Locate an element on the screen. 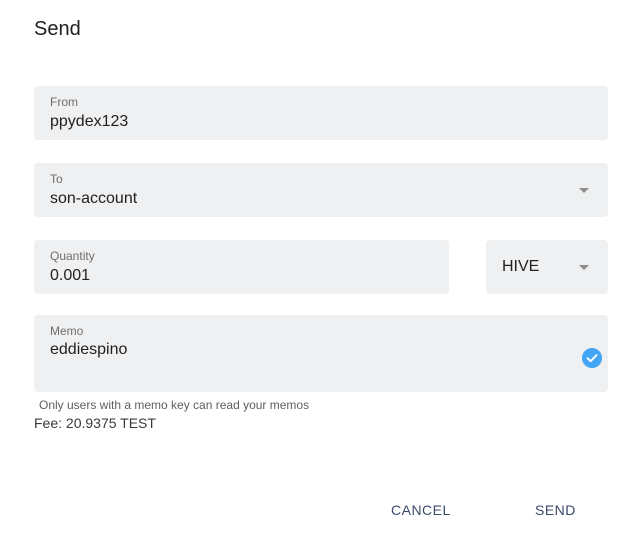 Image resolution: width=644 pixels, height=535 pixels. memo-label: Memo is located at coordinates (67, 331).